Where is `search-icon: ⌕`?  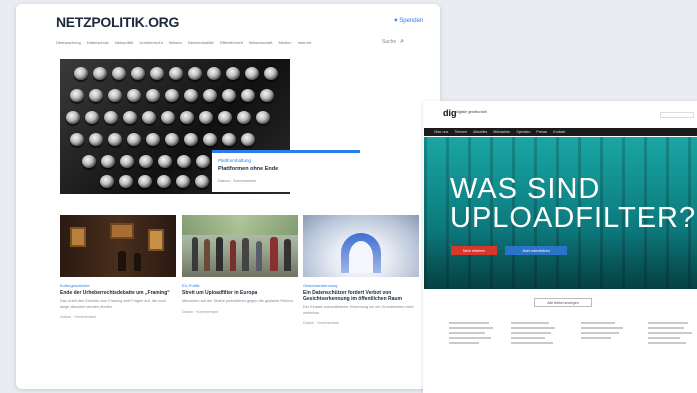 search-icon: ⌕ is located at coordinates (402, 41).